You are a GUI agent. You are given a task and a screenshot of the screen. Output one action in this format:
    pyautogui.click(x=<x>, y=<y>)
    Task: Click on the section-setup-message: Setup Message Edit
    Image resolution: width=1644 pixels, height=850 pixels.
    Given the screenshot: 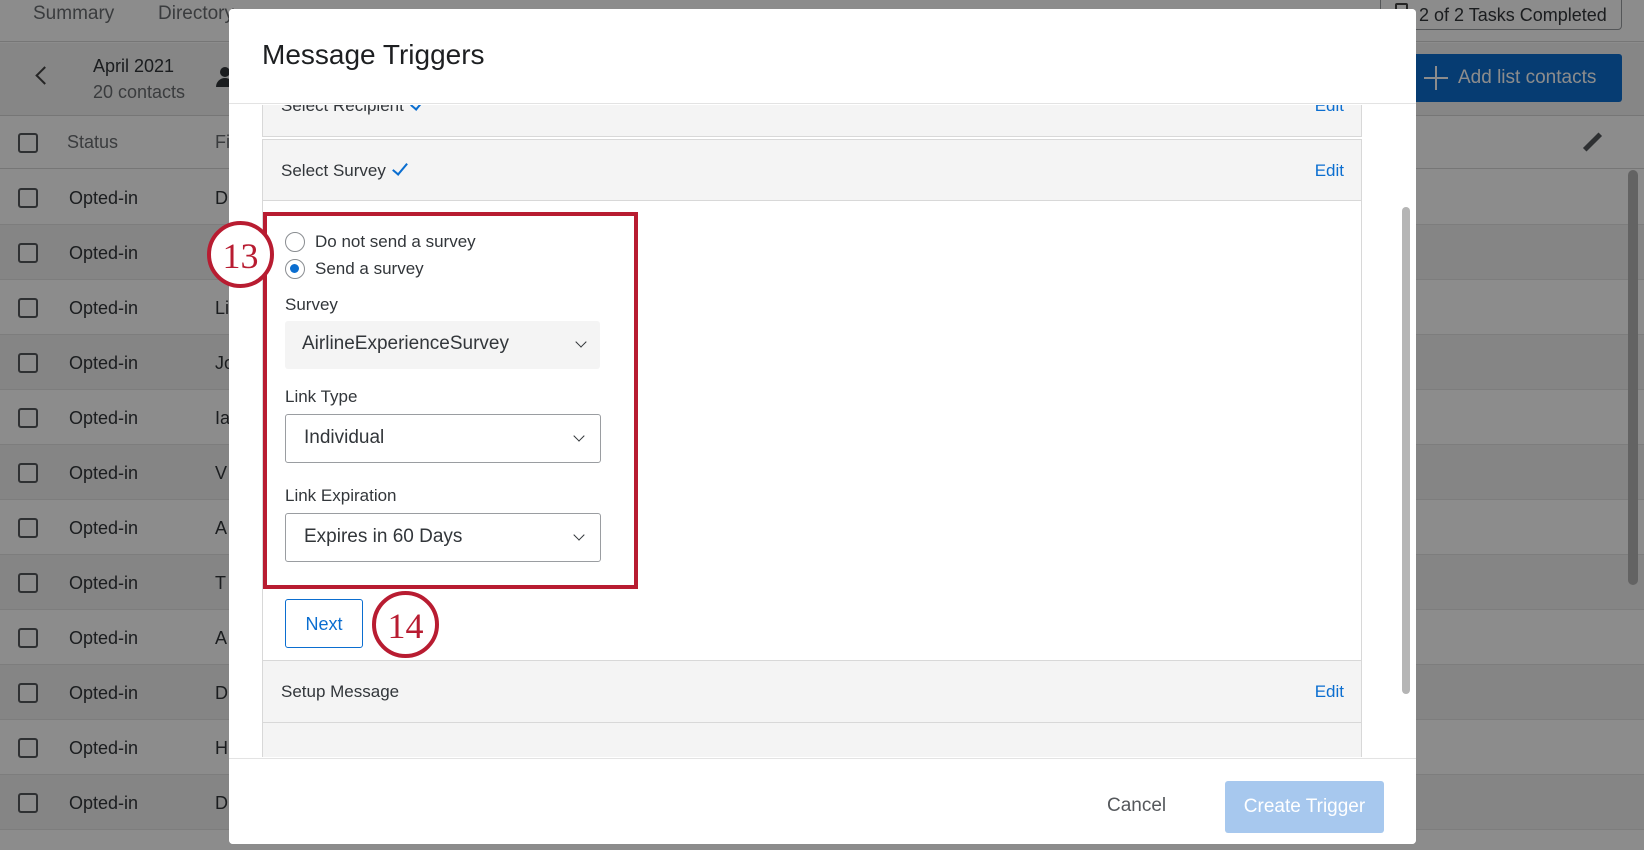 What is the action you would take?
    pyautogui.click(x=812, y=691)
    